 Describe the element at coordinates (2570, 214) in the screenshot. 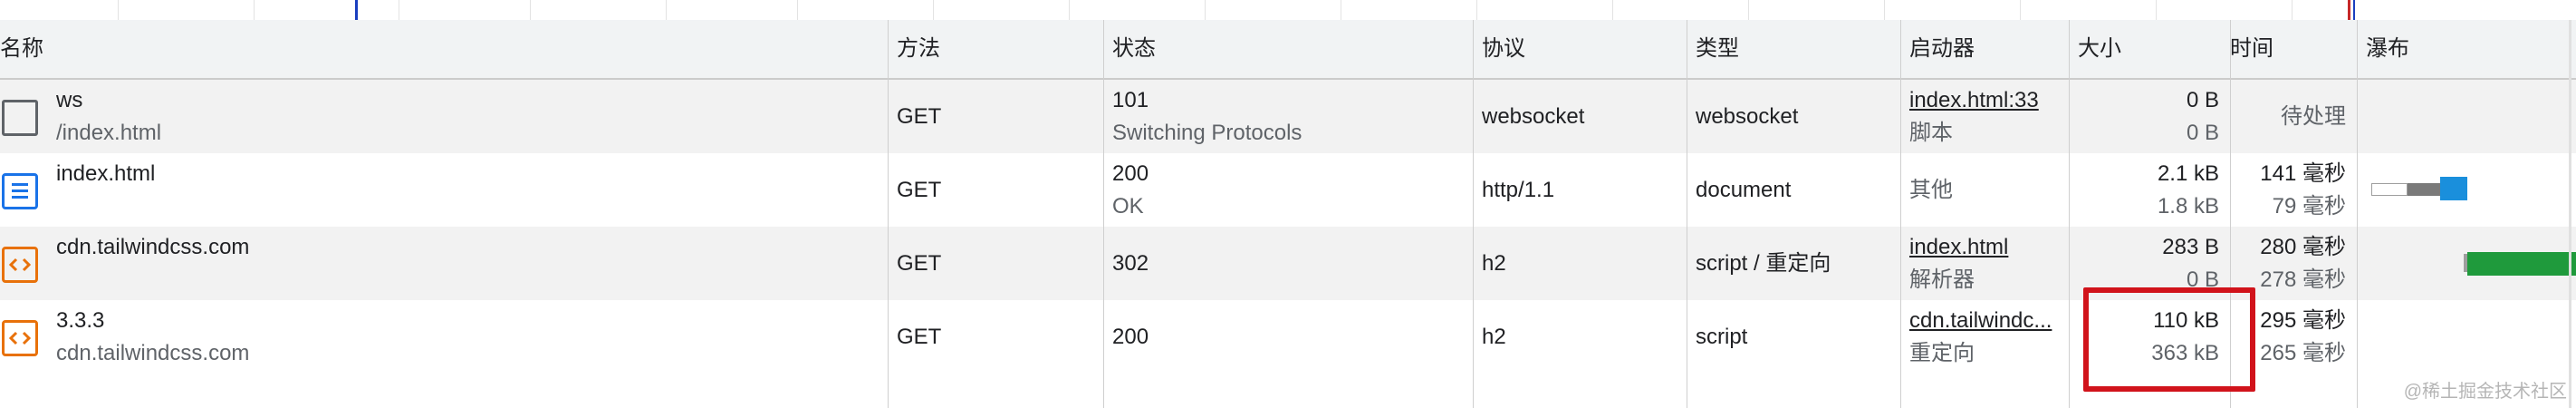

I see `scrollbar-track` at that location.